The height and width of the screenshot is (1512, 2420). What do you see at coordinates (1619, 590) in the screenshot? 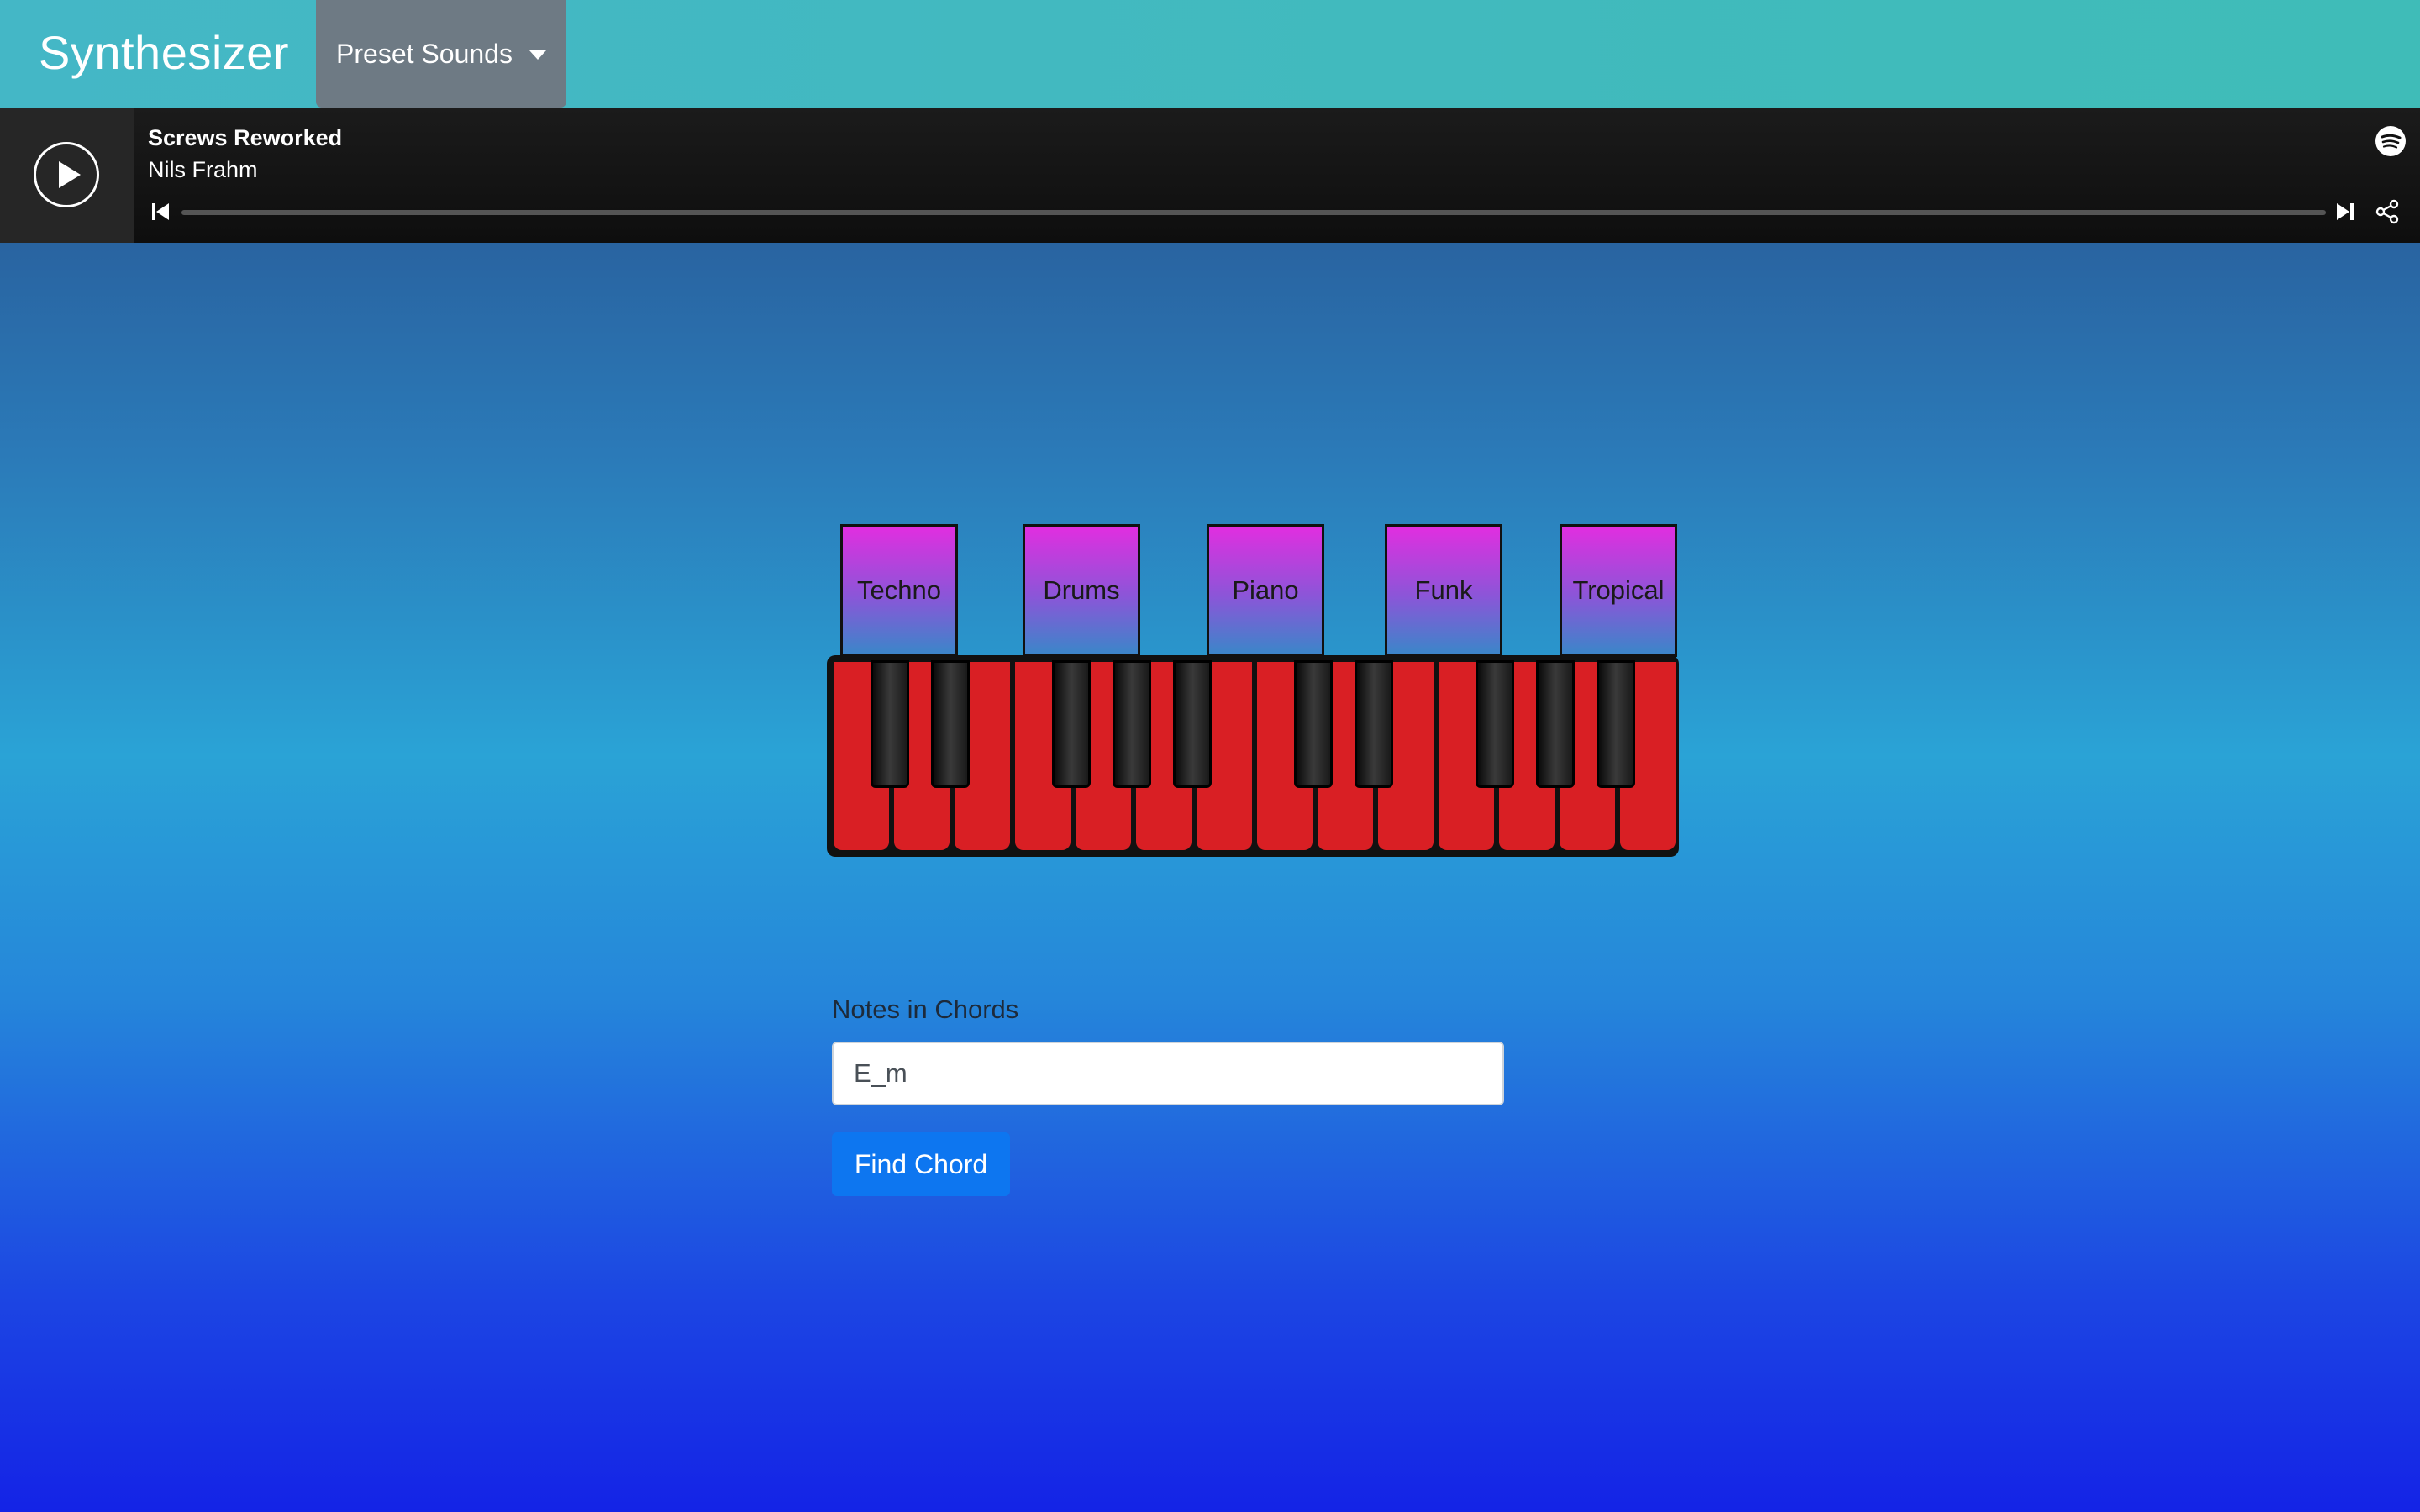
I see `preset-tropical-button: Tropical` at bounding box center [1619, 590].